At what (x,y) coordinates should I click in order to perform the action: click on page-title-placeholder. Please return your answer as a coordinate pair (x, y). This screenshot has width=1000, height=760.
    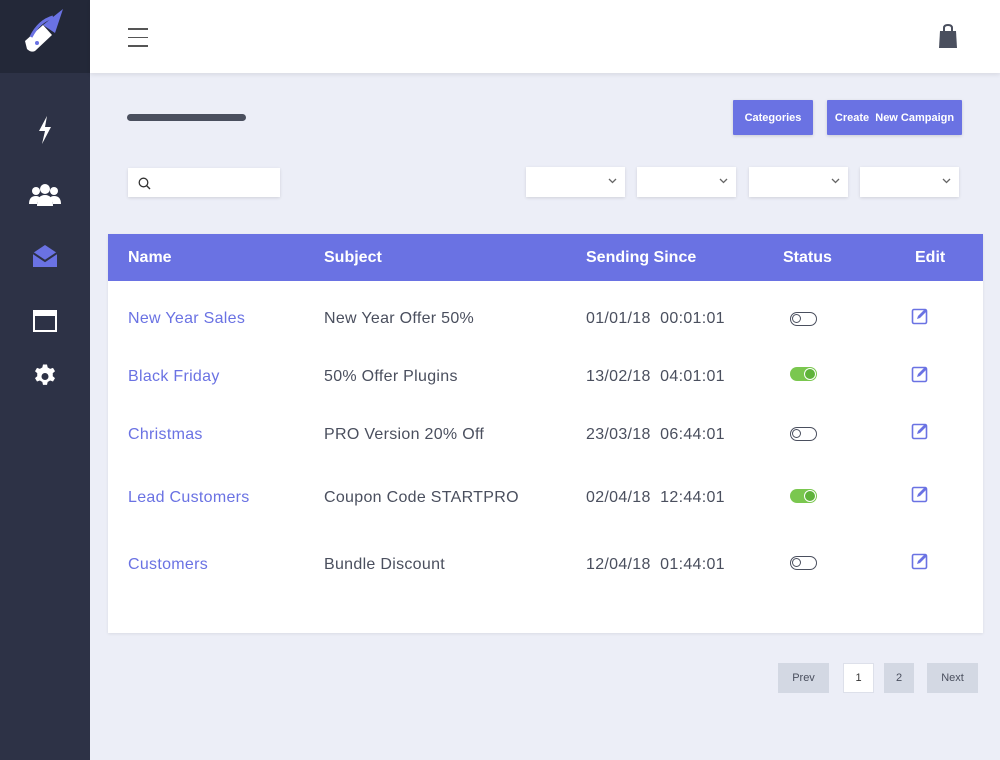
    Looking at the image, I should click on (186, 117).